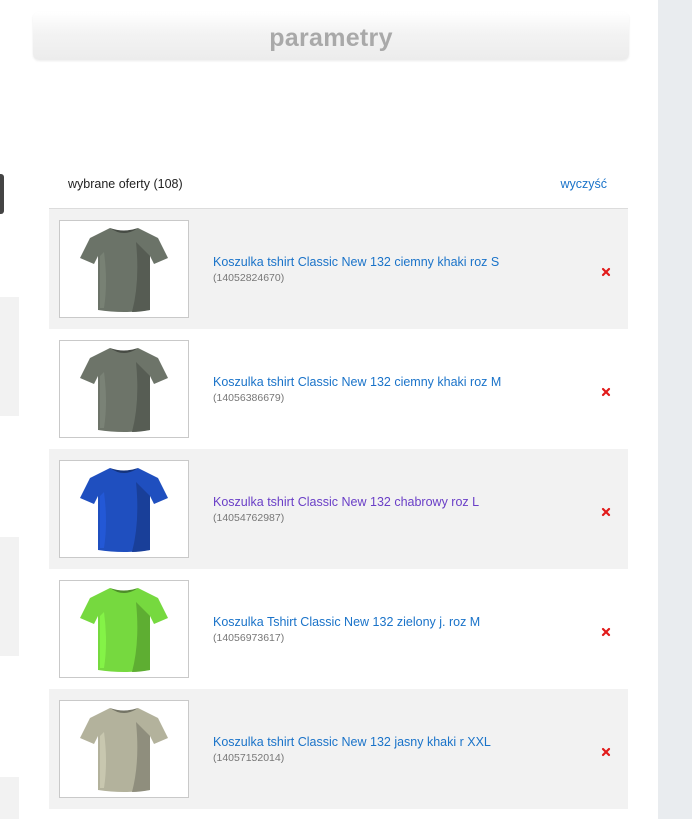  What do you see at coordinates (583, 184) in the screenshot?
I see `clear-selection-link: wyczyść` at bounding box center [583, 184].